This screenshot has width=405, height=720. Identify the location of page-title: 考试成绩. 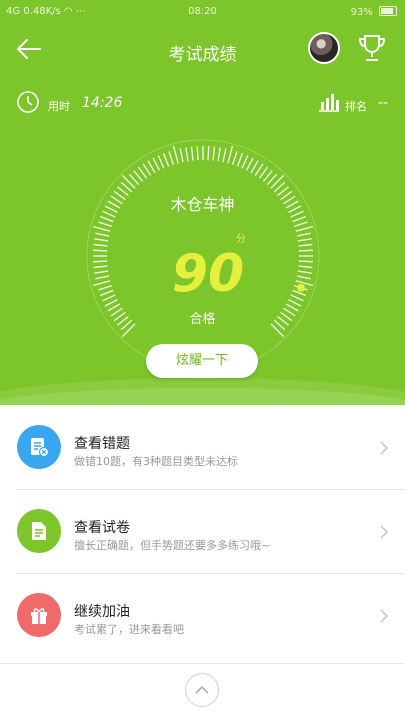
(202, 55).